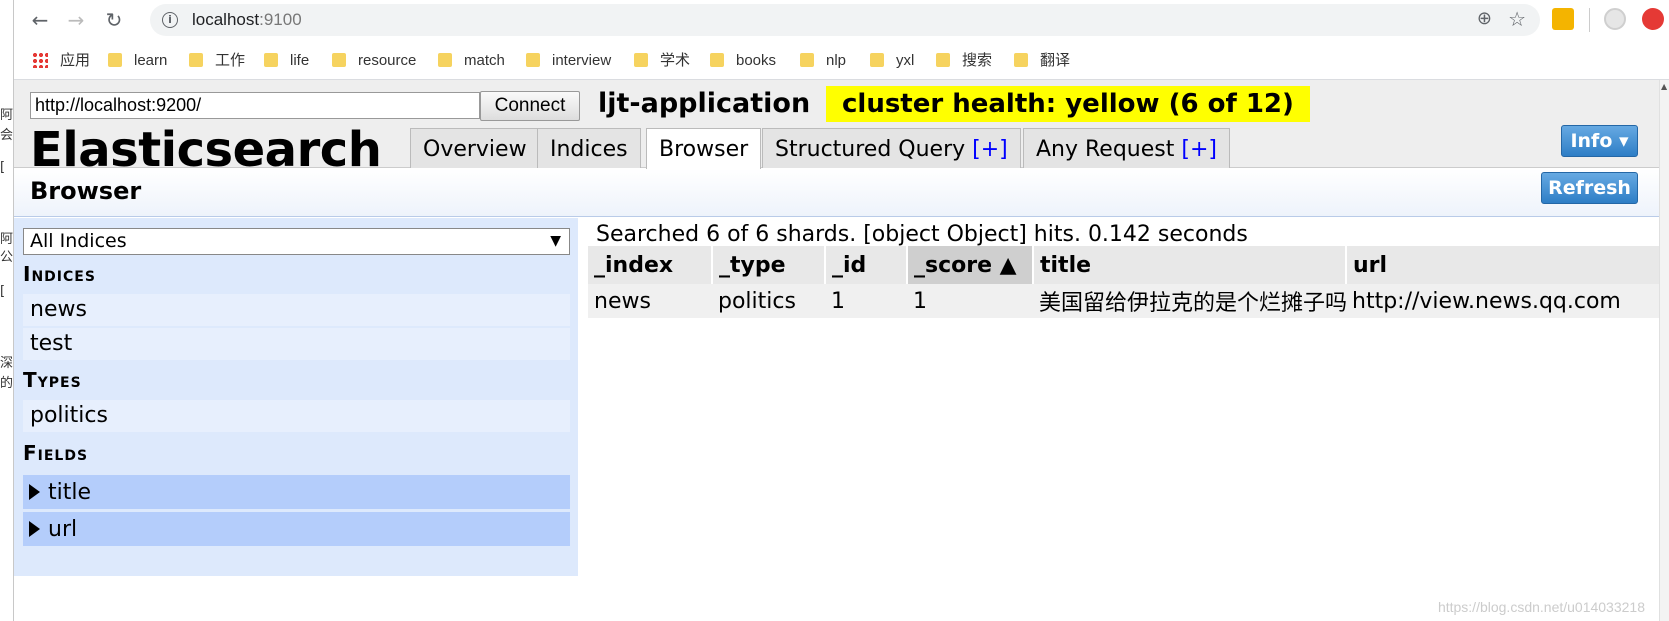 The image size is (1669, 621). What do you see at coordinates (1653, 19) in the screenshot?
I see `update-icon` at bounding box center [1653, 19].